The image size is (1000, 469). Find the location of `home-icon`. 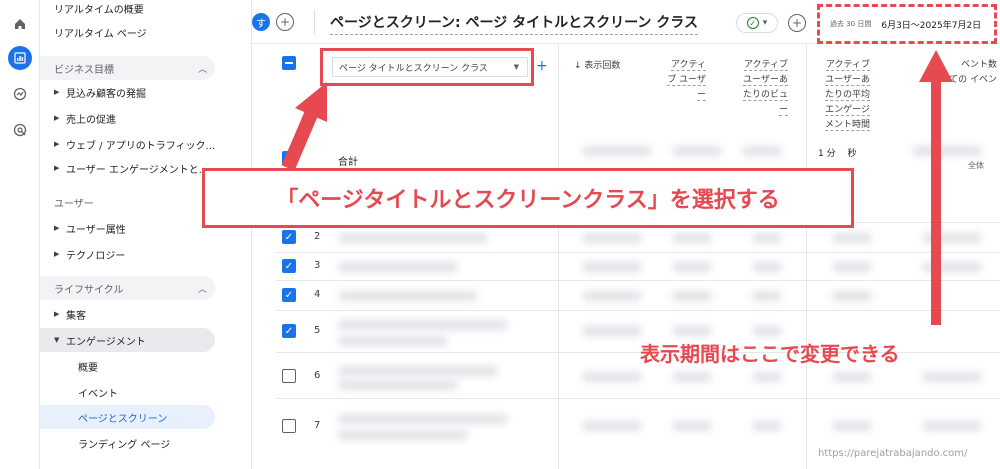

home-icon is located at coordinates (20, 24).